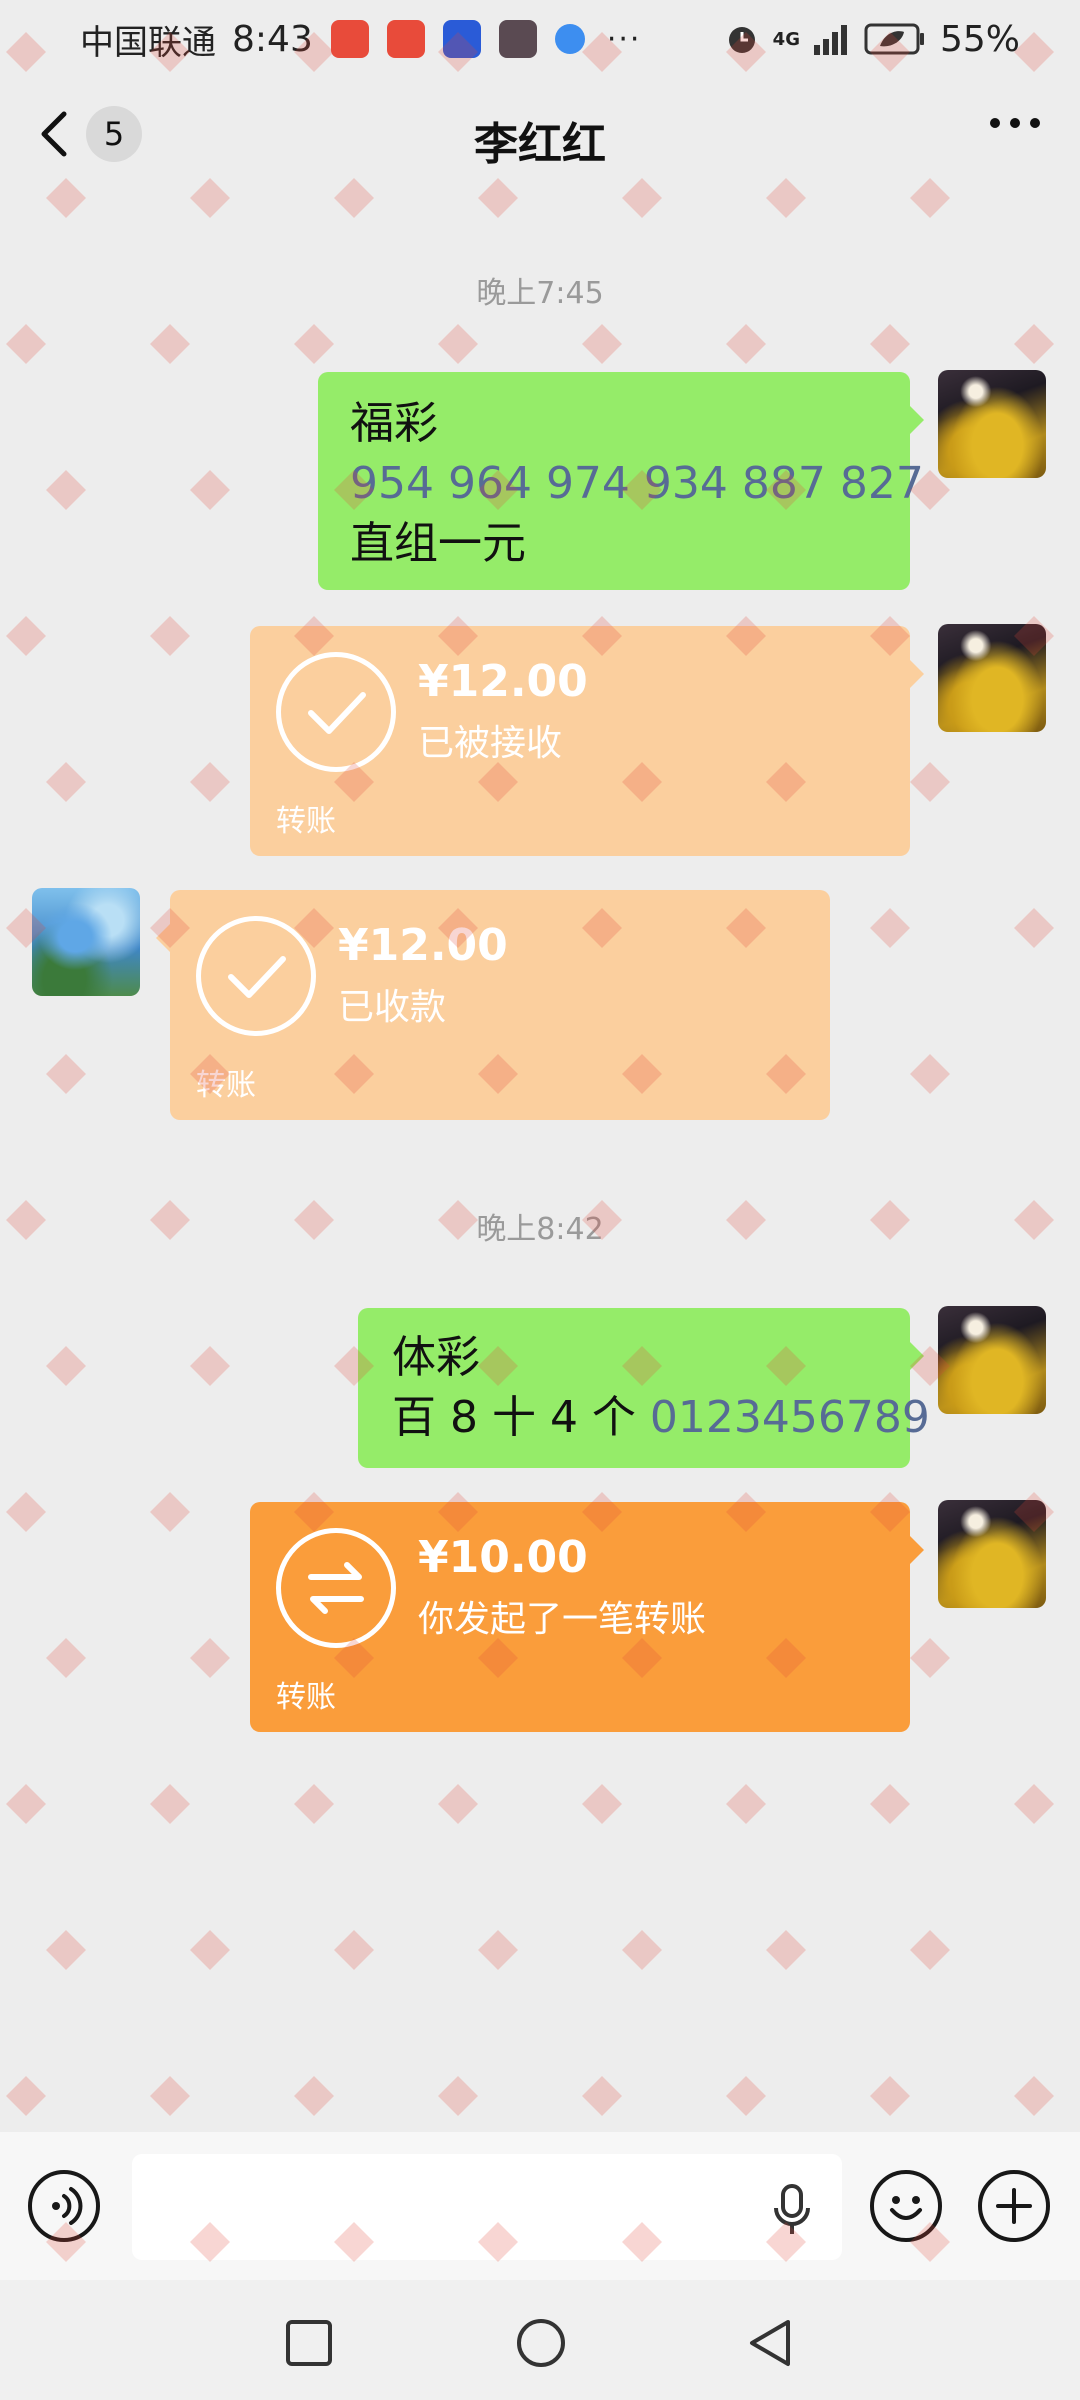  I want to click on timestamp: 晚上7:45, so click(540, 293).